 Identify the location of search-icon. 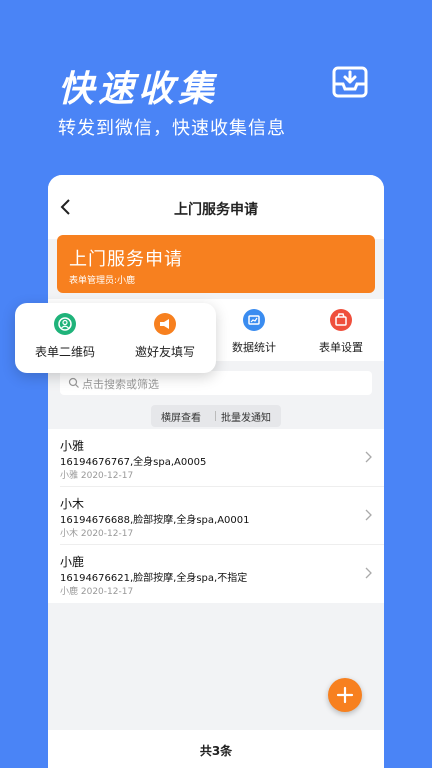
(73, 382).